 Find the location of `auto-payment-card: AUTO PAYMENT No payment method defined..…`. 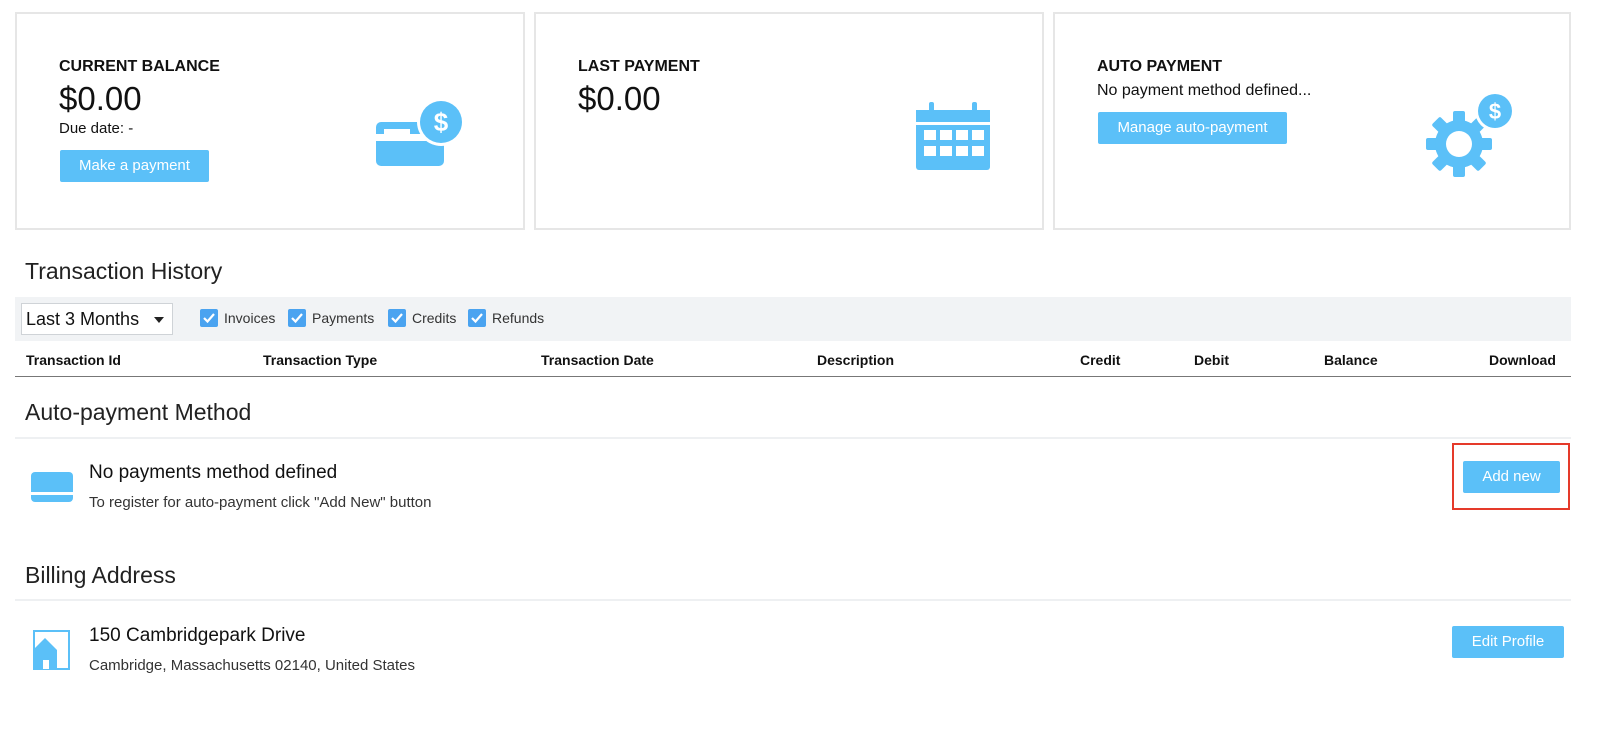

auto-payment-card: AUTO PAYMENT No payment method defined..… is located at coordinates (1312, 121).